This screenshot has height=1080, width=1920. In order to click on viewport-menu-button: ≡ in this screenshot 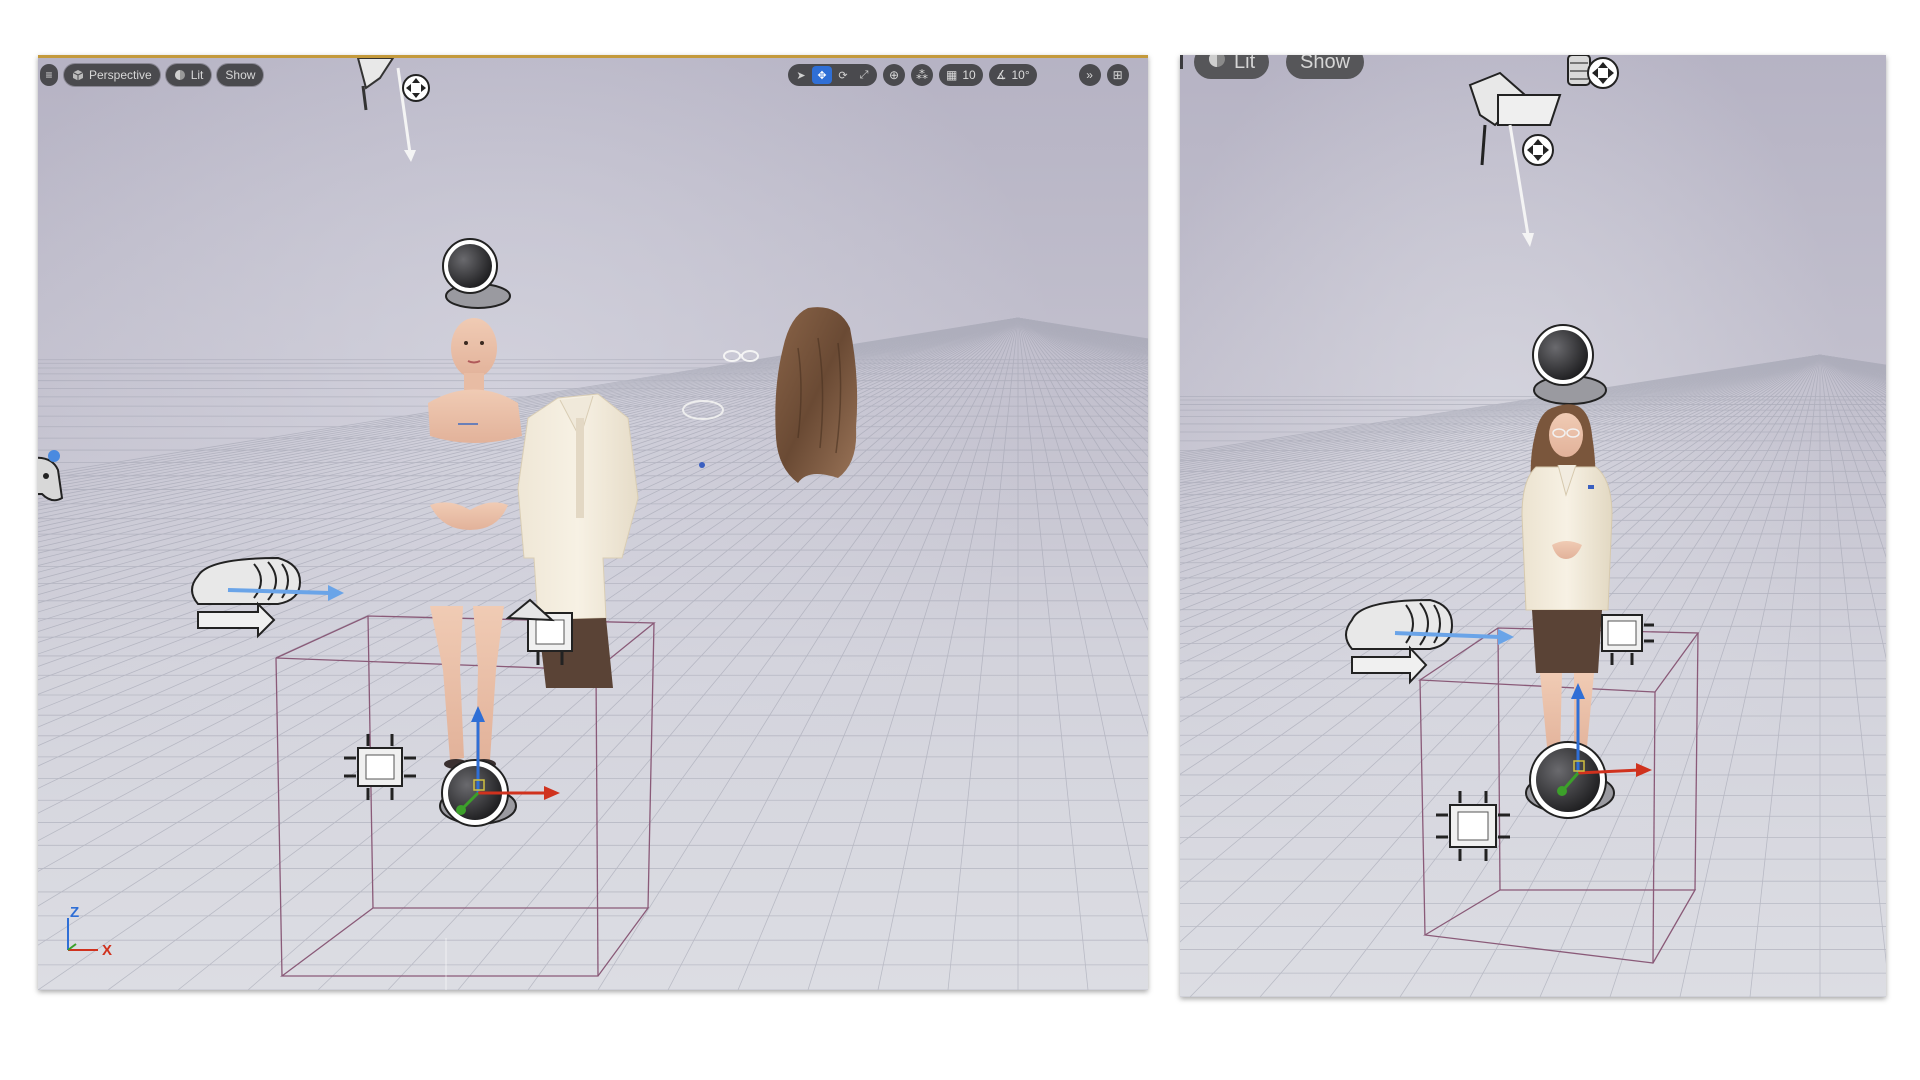, I will do `click(49, 75)`.